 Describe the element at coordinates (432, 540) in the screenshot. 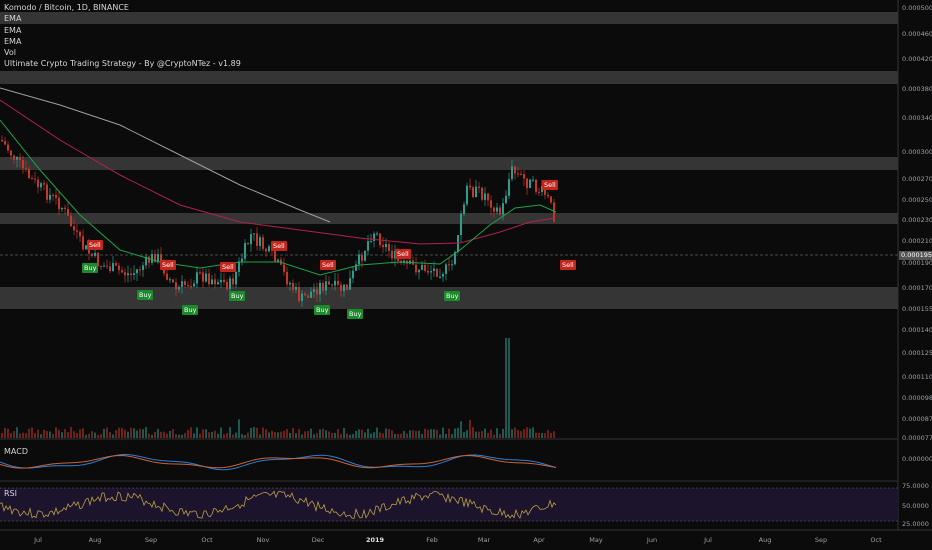

I see `time-axis-label: Feb` at that location.